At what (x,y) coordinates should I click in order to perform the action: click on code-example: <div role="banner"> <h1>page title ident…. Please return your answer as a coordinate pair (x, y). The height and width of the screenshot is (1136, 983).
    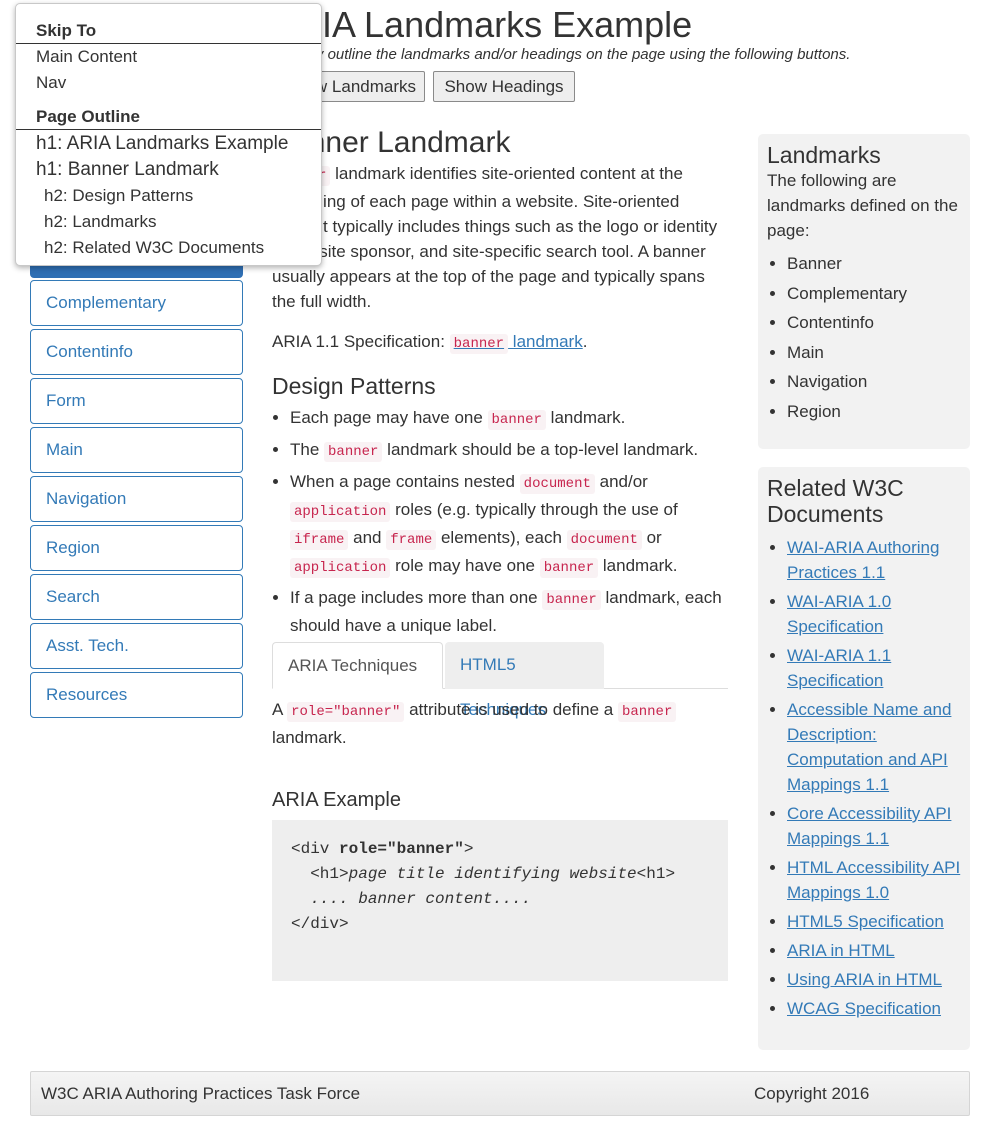
    Looking at the image, I should click on (500, 900).